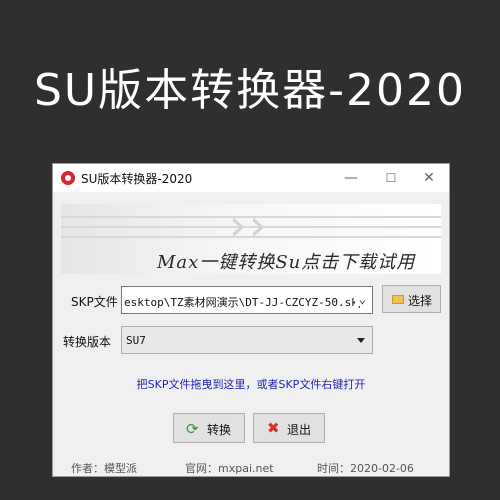 The height and width of the screenshot is (500, 500). Describe the element at coordinates (391, 178) in the screenshot. I see `maximize-button: ☐` at that location.